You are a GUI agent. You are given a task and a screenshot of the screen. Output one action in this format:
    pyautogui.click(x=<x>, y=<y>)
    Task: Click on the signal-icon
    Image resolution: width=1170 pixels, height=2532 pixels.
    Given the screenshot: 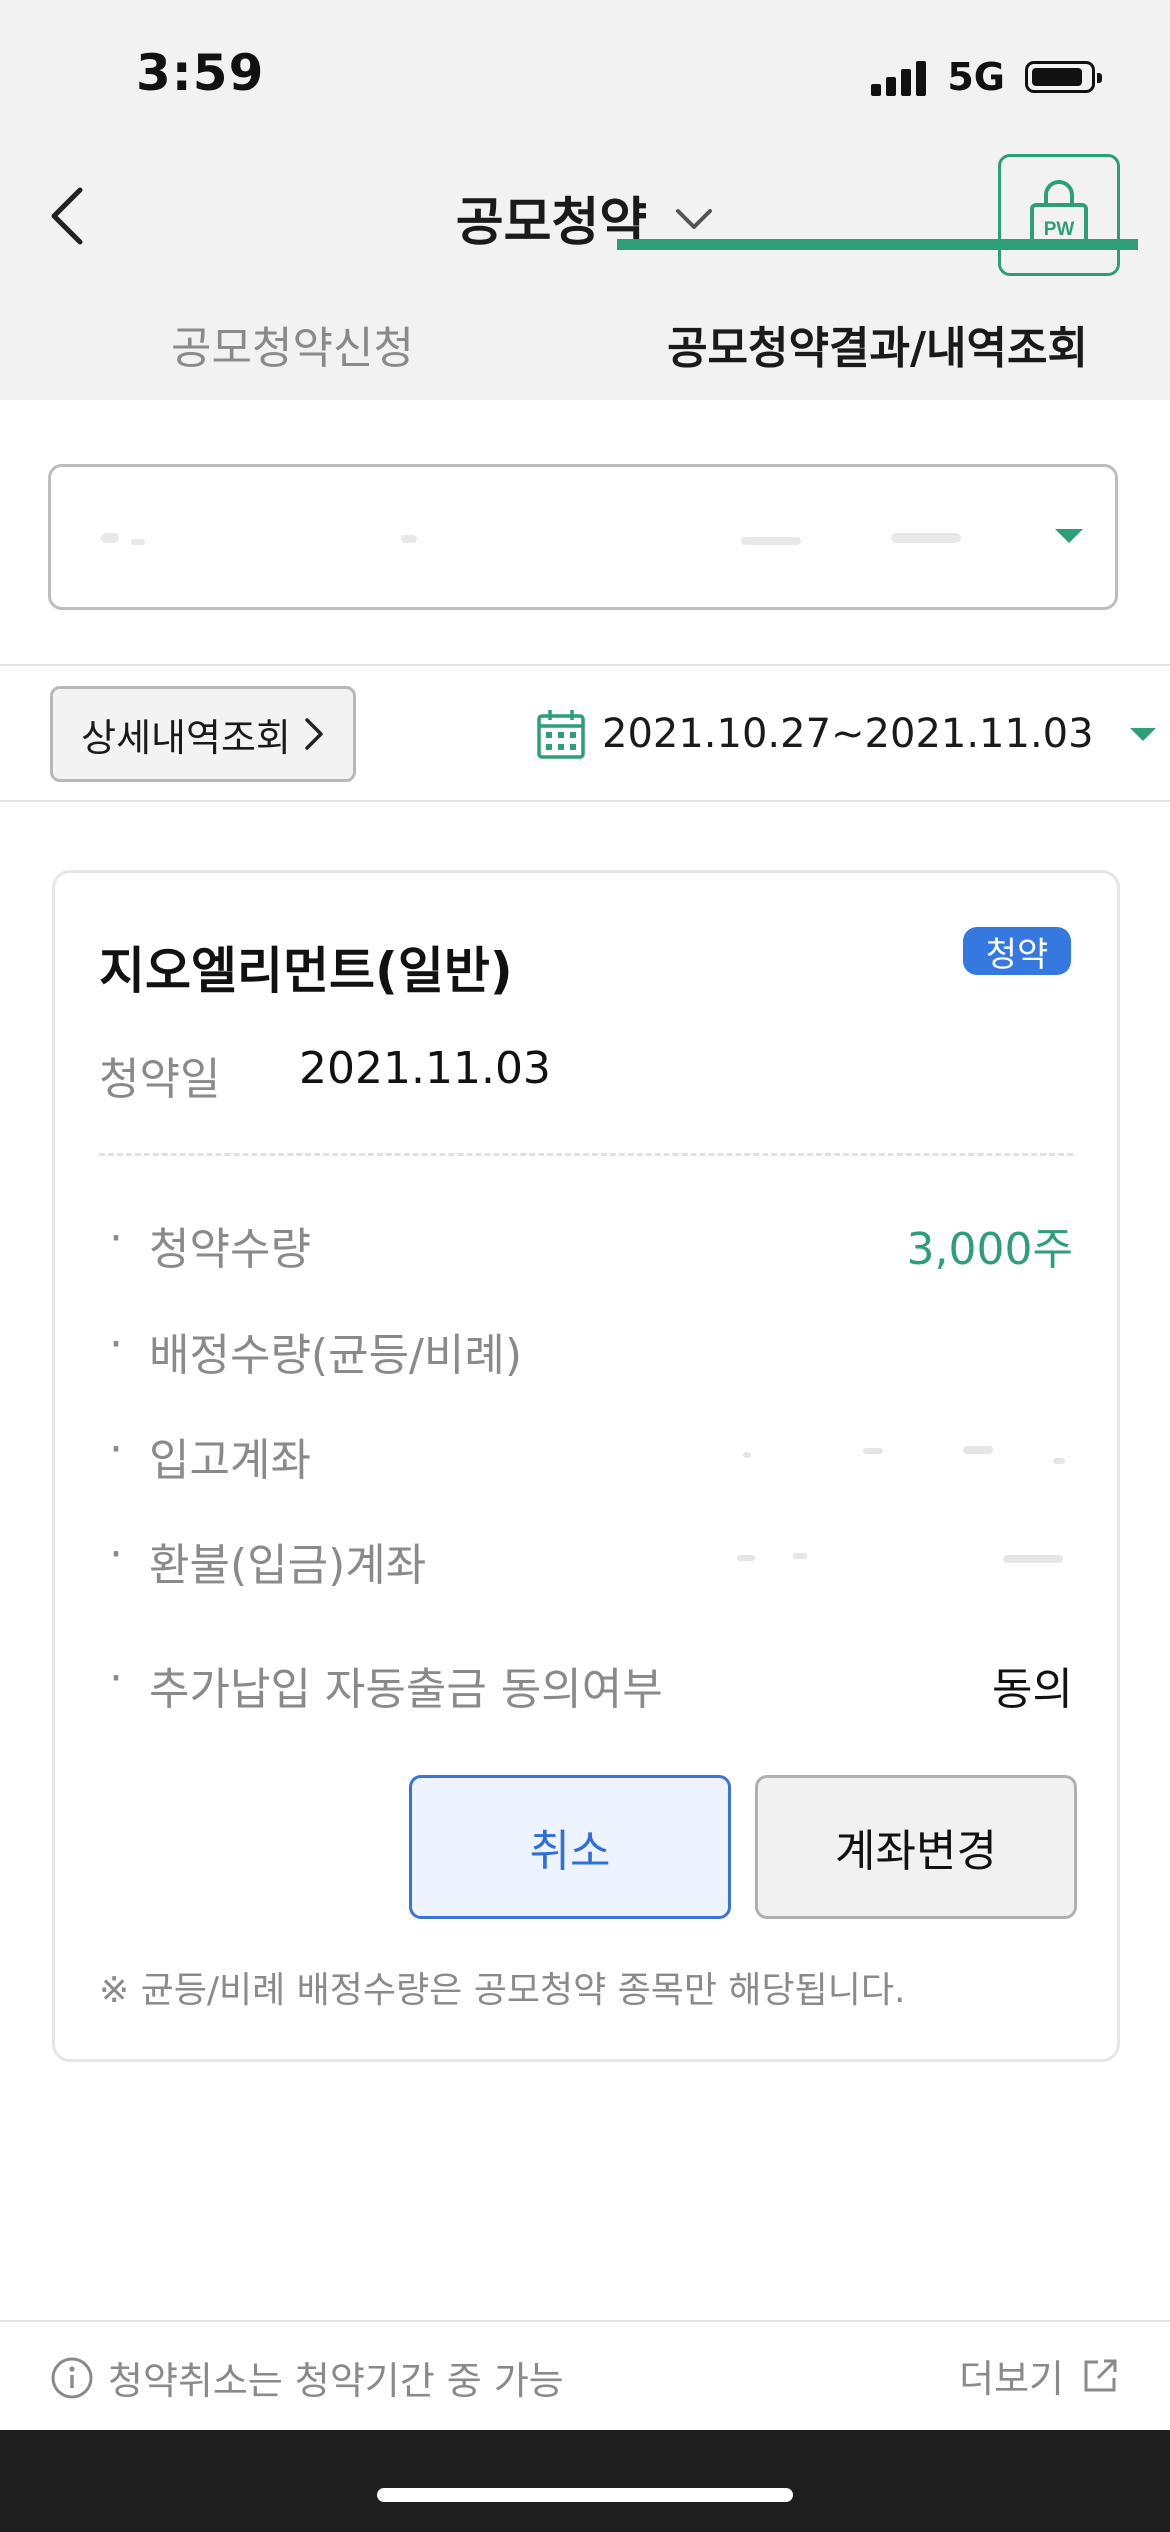 What is the action you would take?
    pyautogui.click(x=901, y=77)
    